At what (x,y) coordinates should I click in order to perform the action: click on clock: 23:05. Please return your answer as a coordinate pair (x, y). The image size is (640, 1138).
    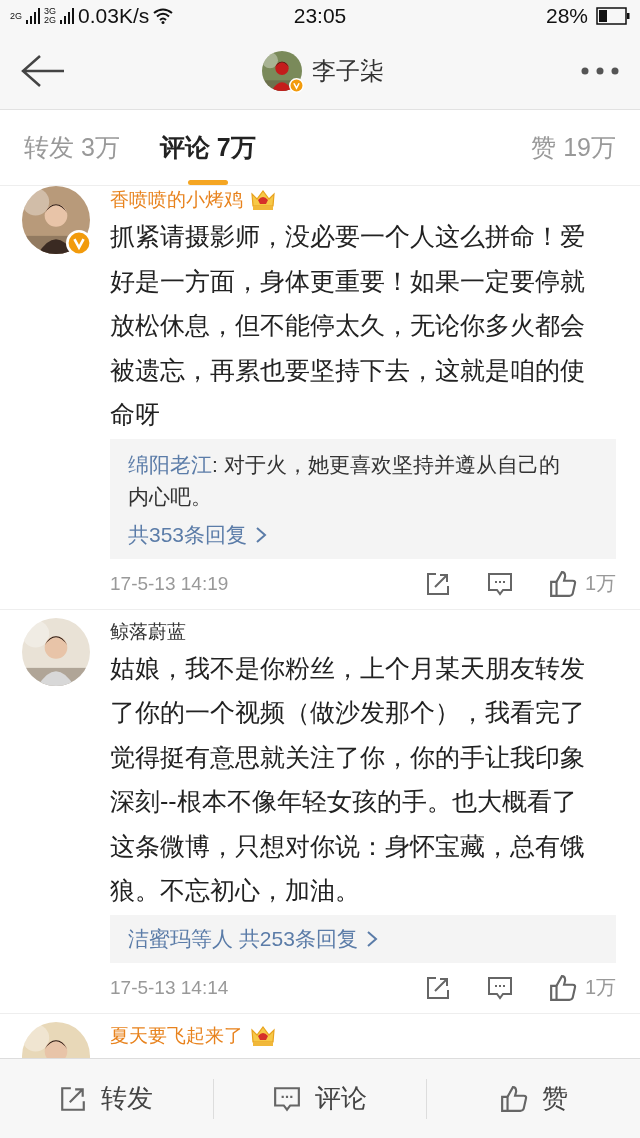
    Looking at the image, I should click on (320, 16).